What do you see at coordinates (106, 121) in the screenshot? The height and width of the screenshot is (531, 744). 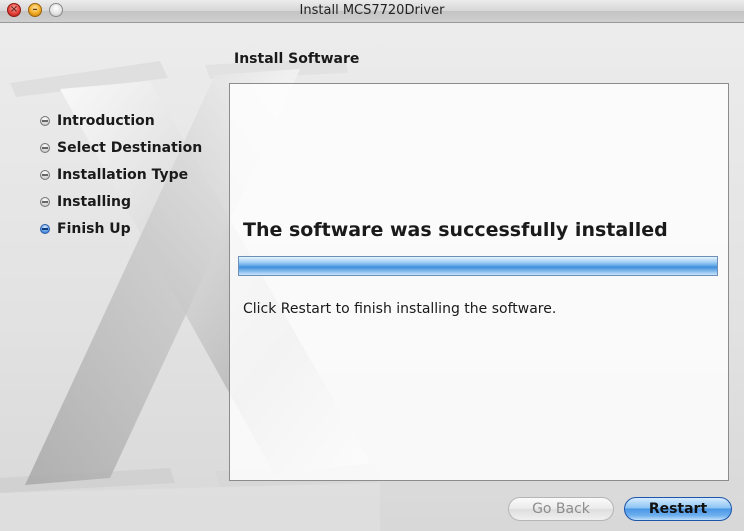 I see `step-label: Introduction` at bounding box center [106, 121].